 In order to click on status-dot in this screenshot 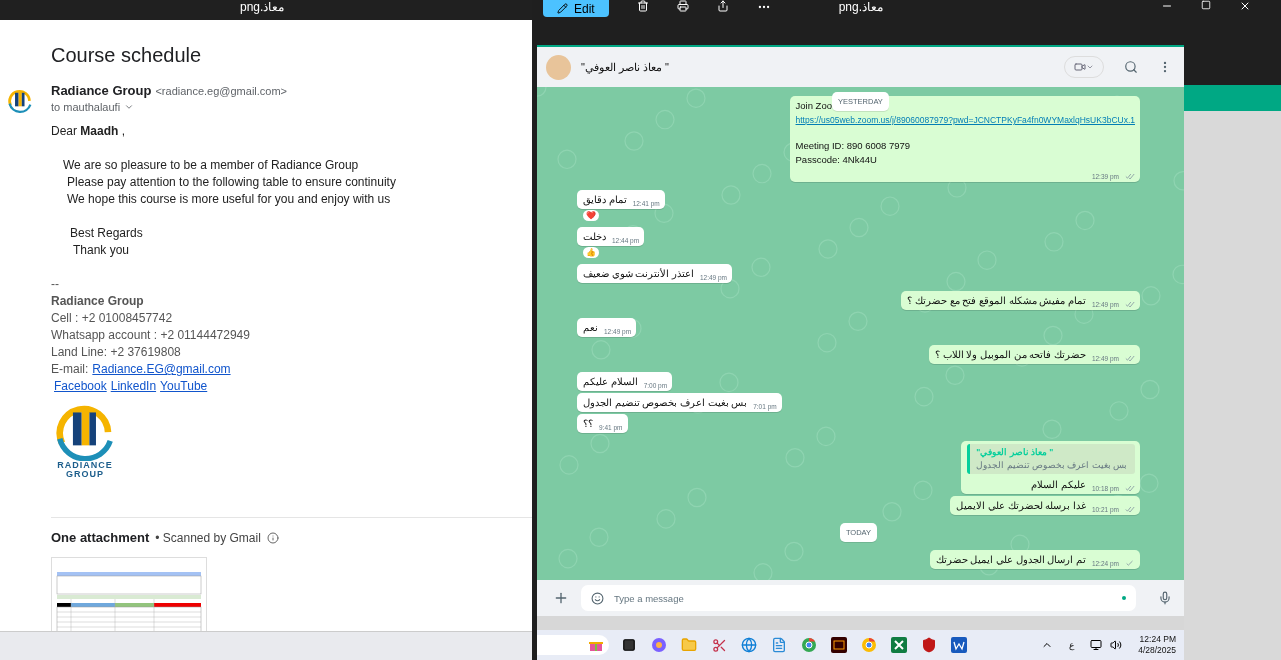, I will do `click(1124, 598)`.